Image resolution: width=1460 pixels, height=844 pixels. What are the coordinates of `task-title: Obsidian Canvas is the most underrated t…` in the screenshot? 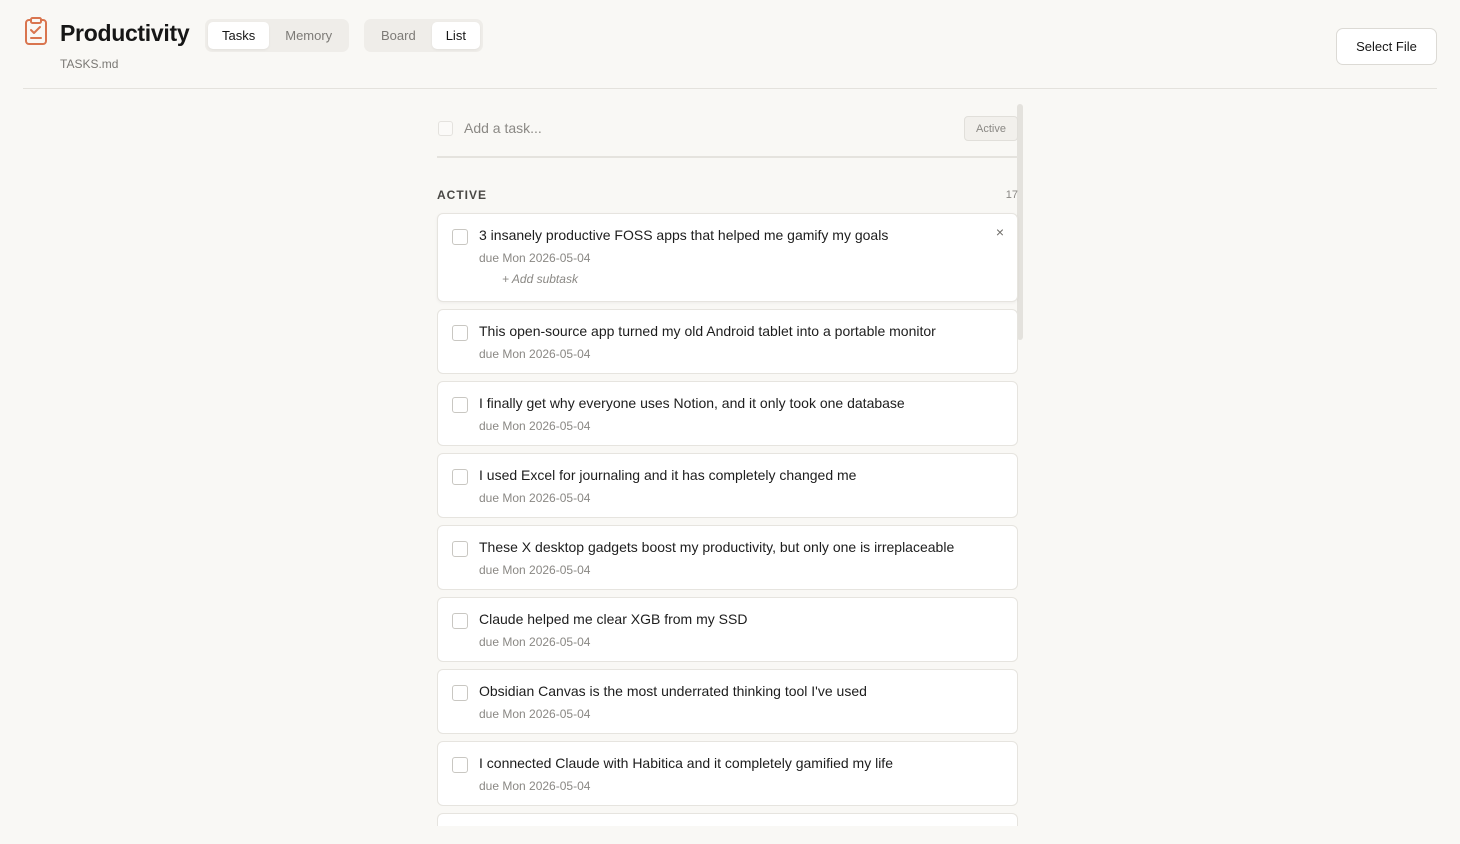 It's located at (673, 691).